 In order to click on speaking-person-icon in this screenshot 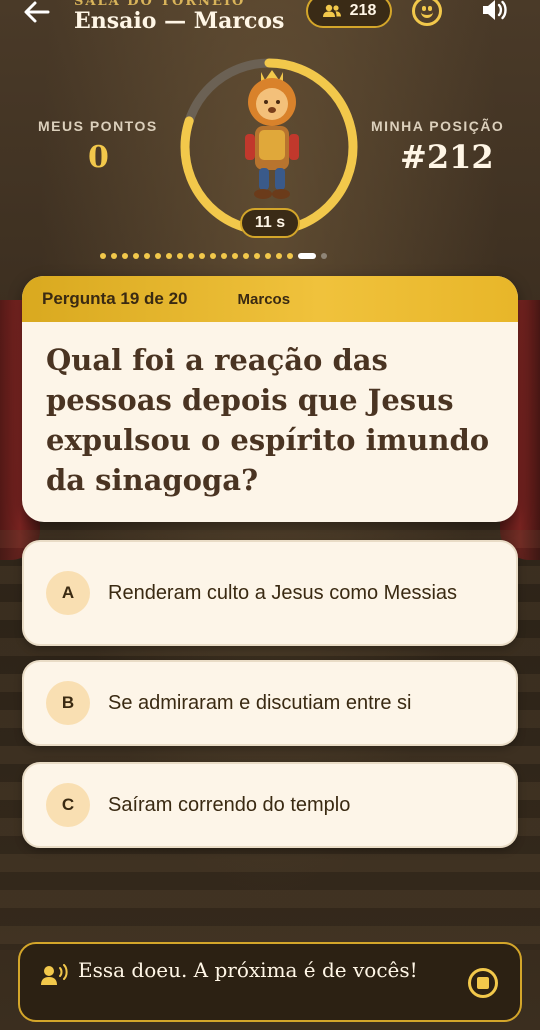, I will do `click(54, 974)`.